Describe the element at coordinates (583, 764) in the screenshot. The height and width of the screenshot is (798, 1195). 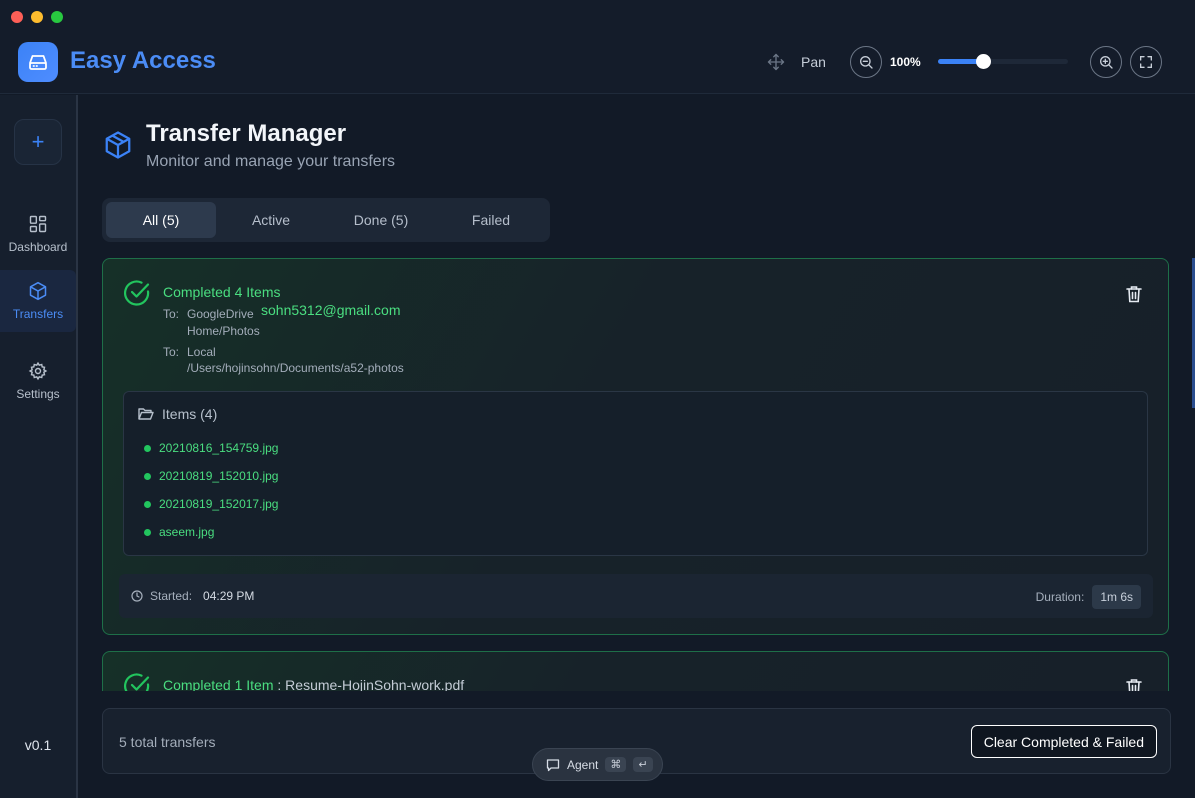
I see `agent-label: Agent` at that location.